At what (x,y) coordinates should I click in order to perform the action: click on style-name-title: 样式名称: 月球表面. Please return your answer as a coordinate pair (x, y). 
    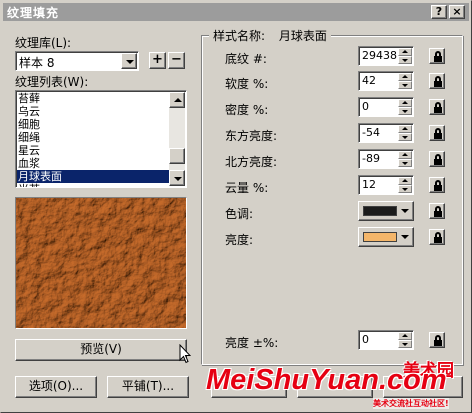
    Looking at the image, I should click on (270, 35).